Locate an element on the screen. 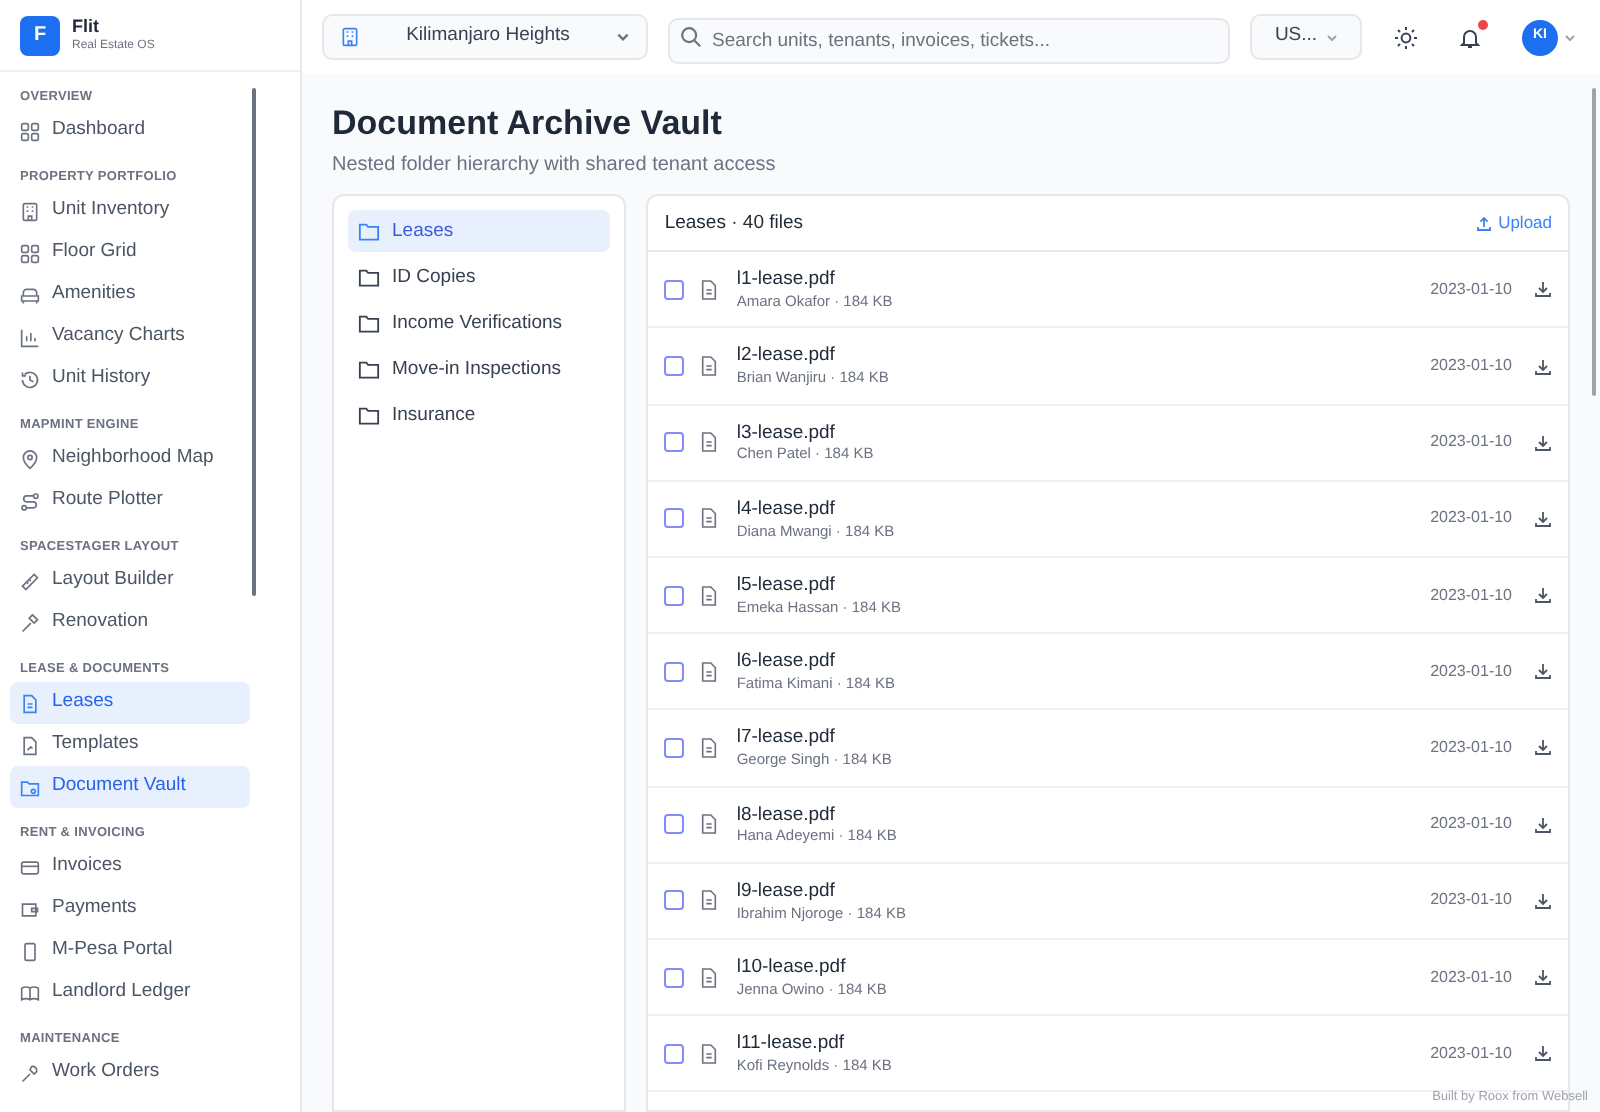 The height and width of the screenshot is (1112, 1600). nav-item: M-Pesa Portal is located at coordinates (130, 951).